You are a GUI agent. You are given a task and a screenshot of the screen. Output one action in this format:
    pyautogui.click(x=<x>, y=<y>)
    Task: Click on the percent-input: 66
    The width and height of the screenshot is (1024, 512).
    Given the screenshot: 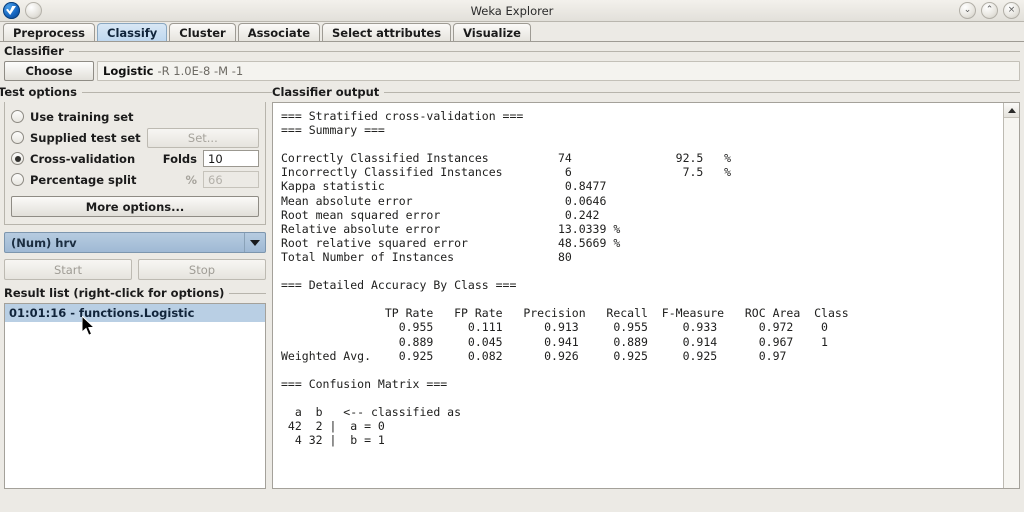 What is the action you would take?
    pyautogui.click(x=231, y=179)
    